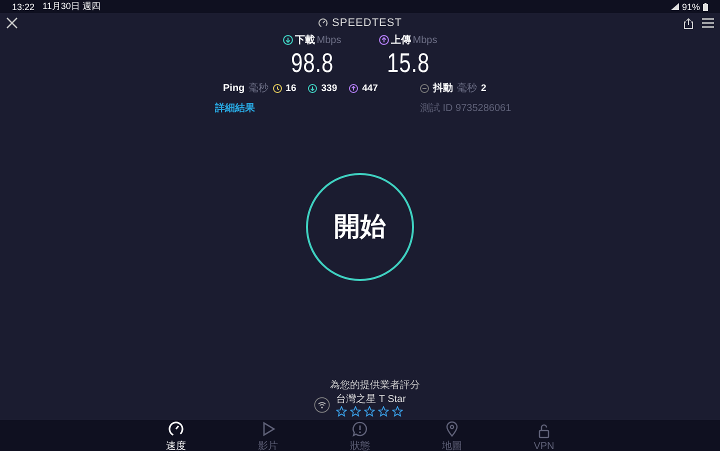 The height and width of the screenshot is (451, 720). What do you see at coordinates (291, 88) in the screenshot?
I see `idle-ping-value: 16` at bounding box center [291, 88].